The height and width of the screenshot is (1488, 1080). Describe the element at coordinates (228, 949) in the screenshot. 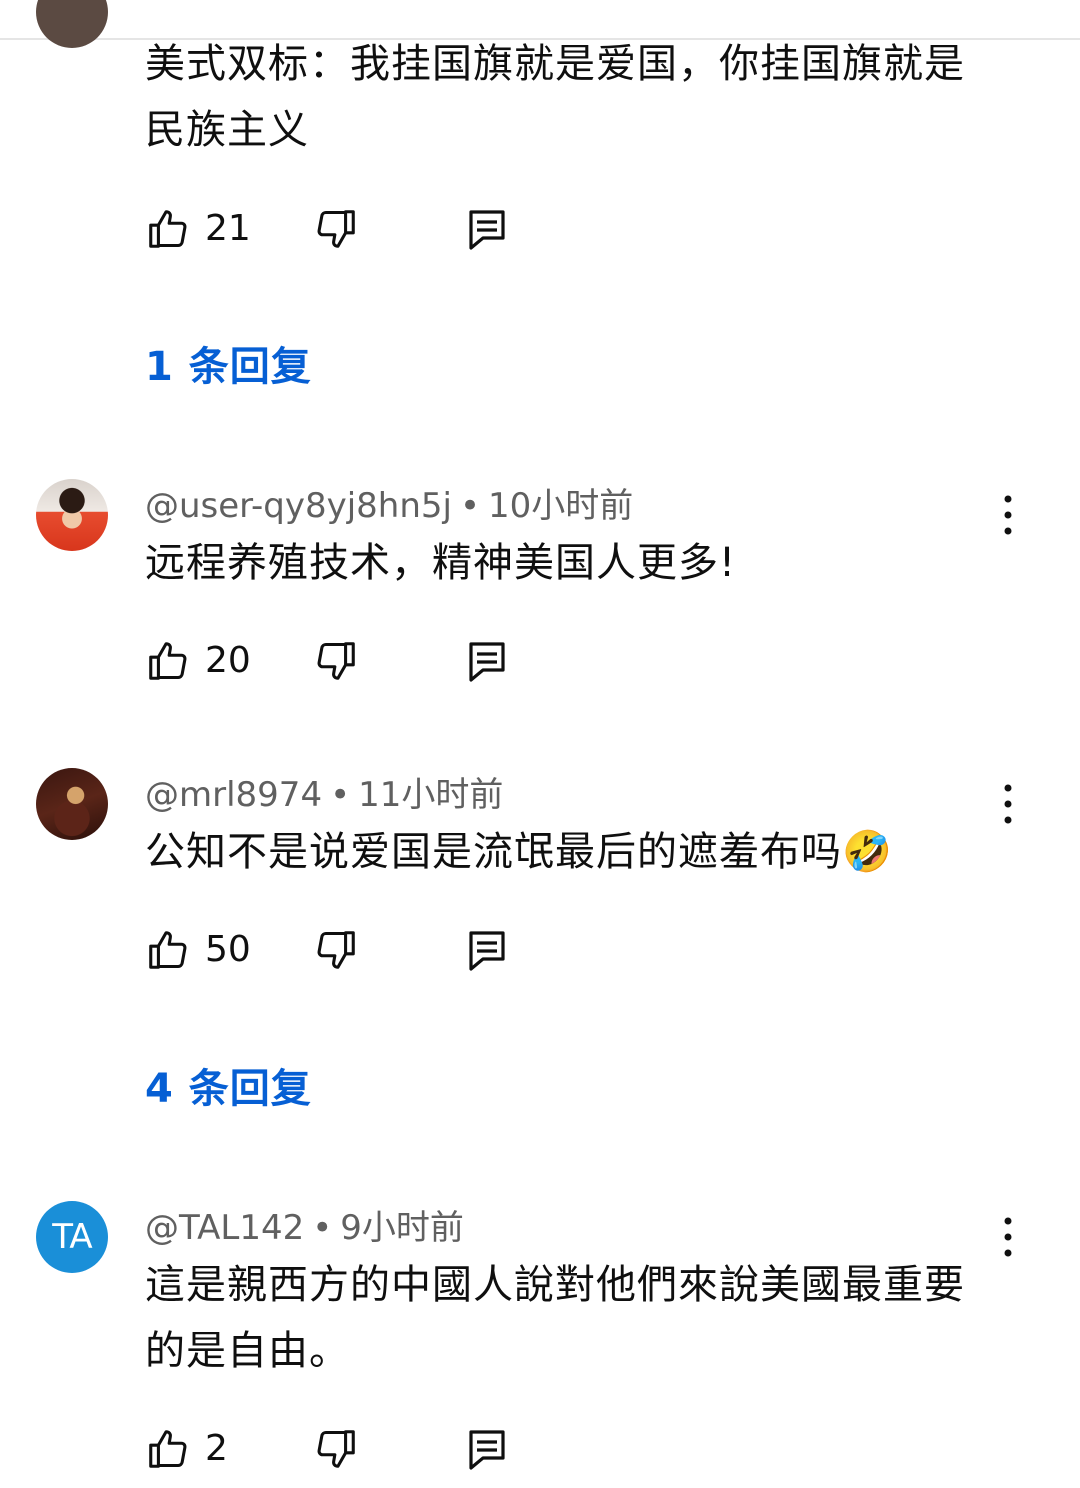

I see `like-count: 50` at that location.